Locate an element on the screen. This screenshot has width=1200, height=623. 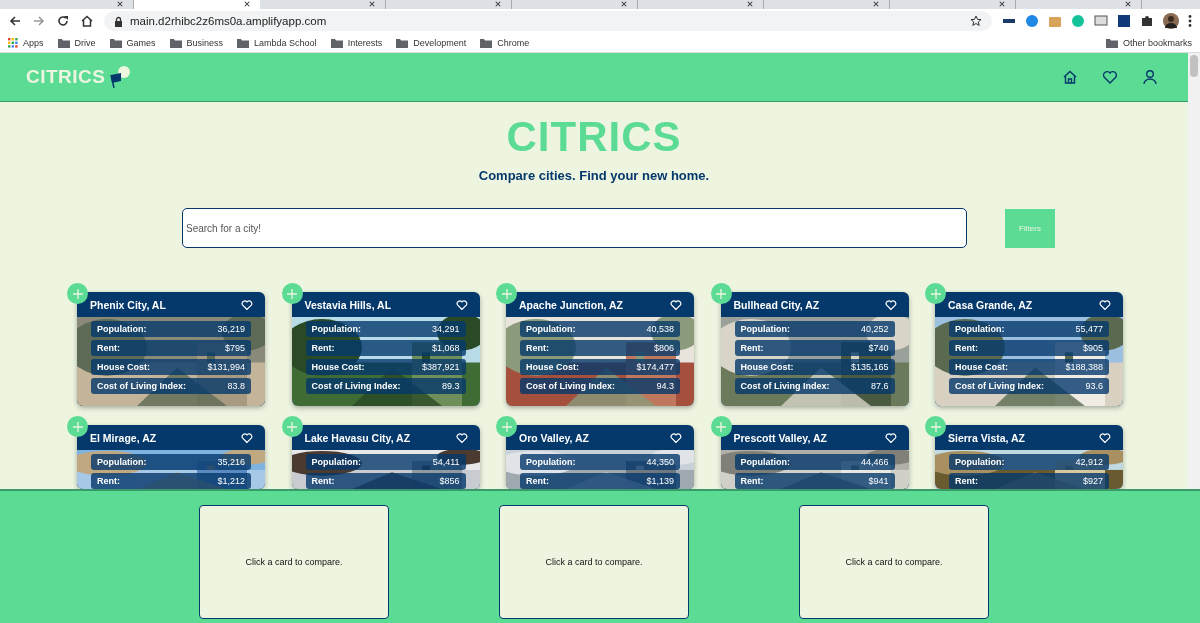
city-card: Sierra Vista, AZ Population: 42,912 Rent: $927 is located at coordinates (1029, 457).